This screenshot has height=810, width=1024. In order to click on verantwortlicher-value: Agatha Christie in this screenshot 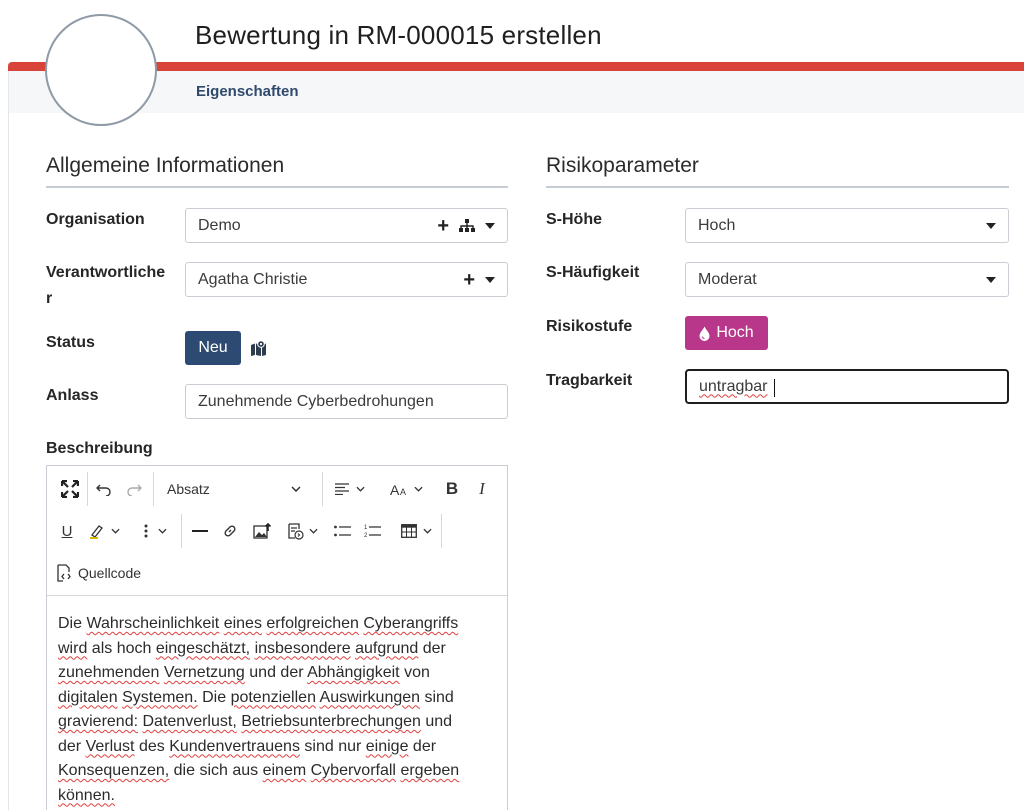, I will do `click(253, 279)`.